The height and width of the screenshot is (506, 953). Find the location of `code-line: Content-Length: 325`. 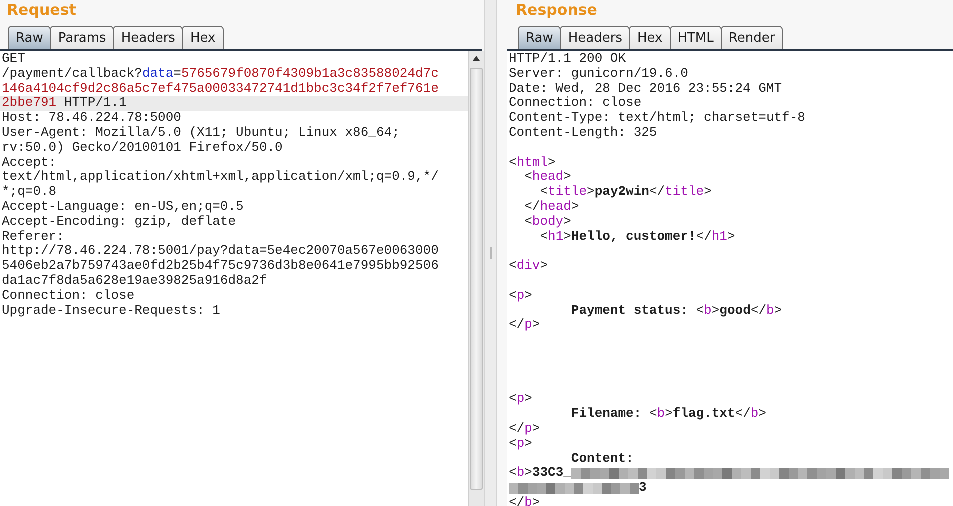

code-line: Content-Length: 325 is located at coordinates (583, 133).